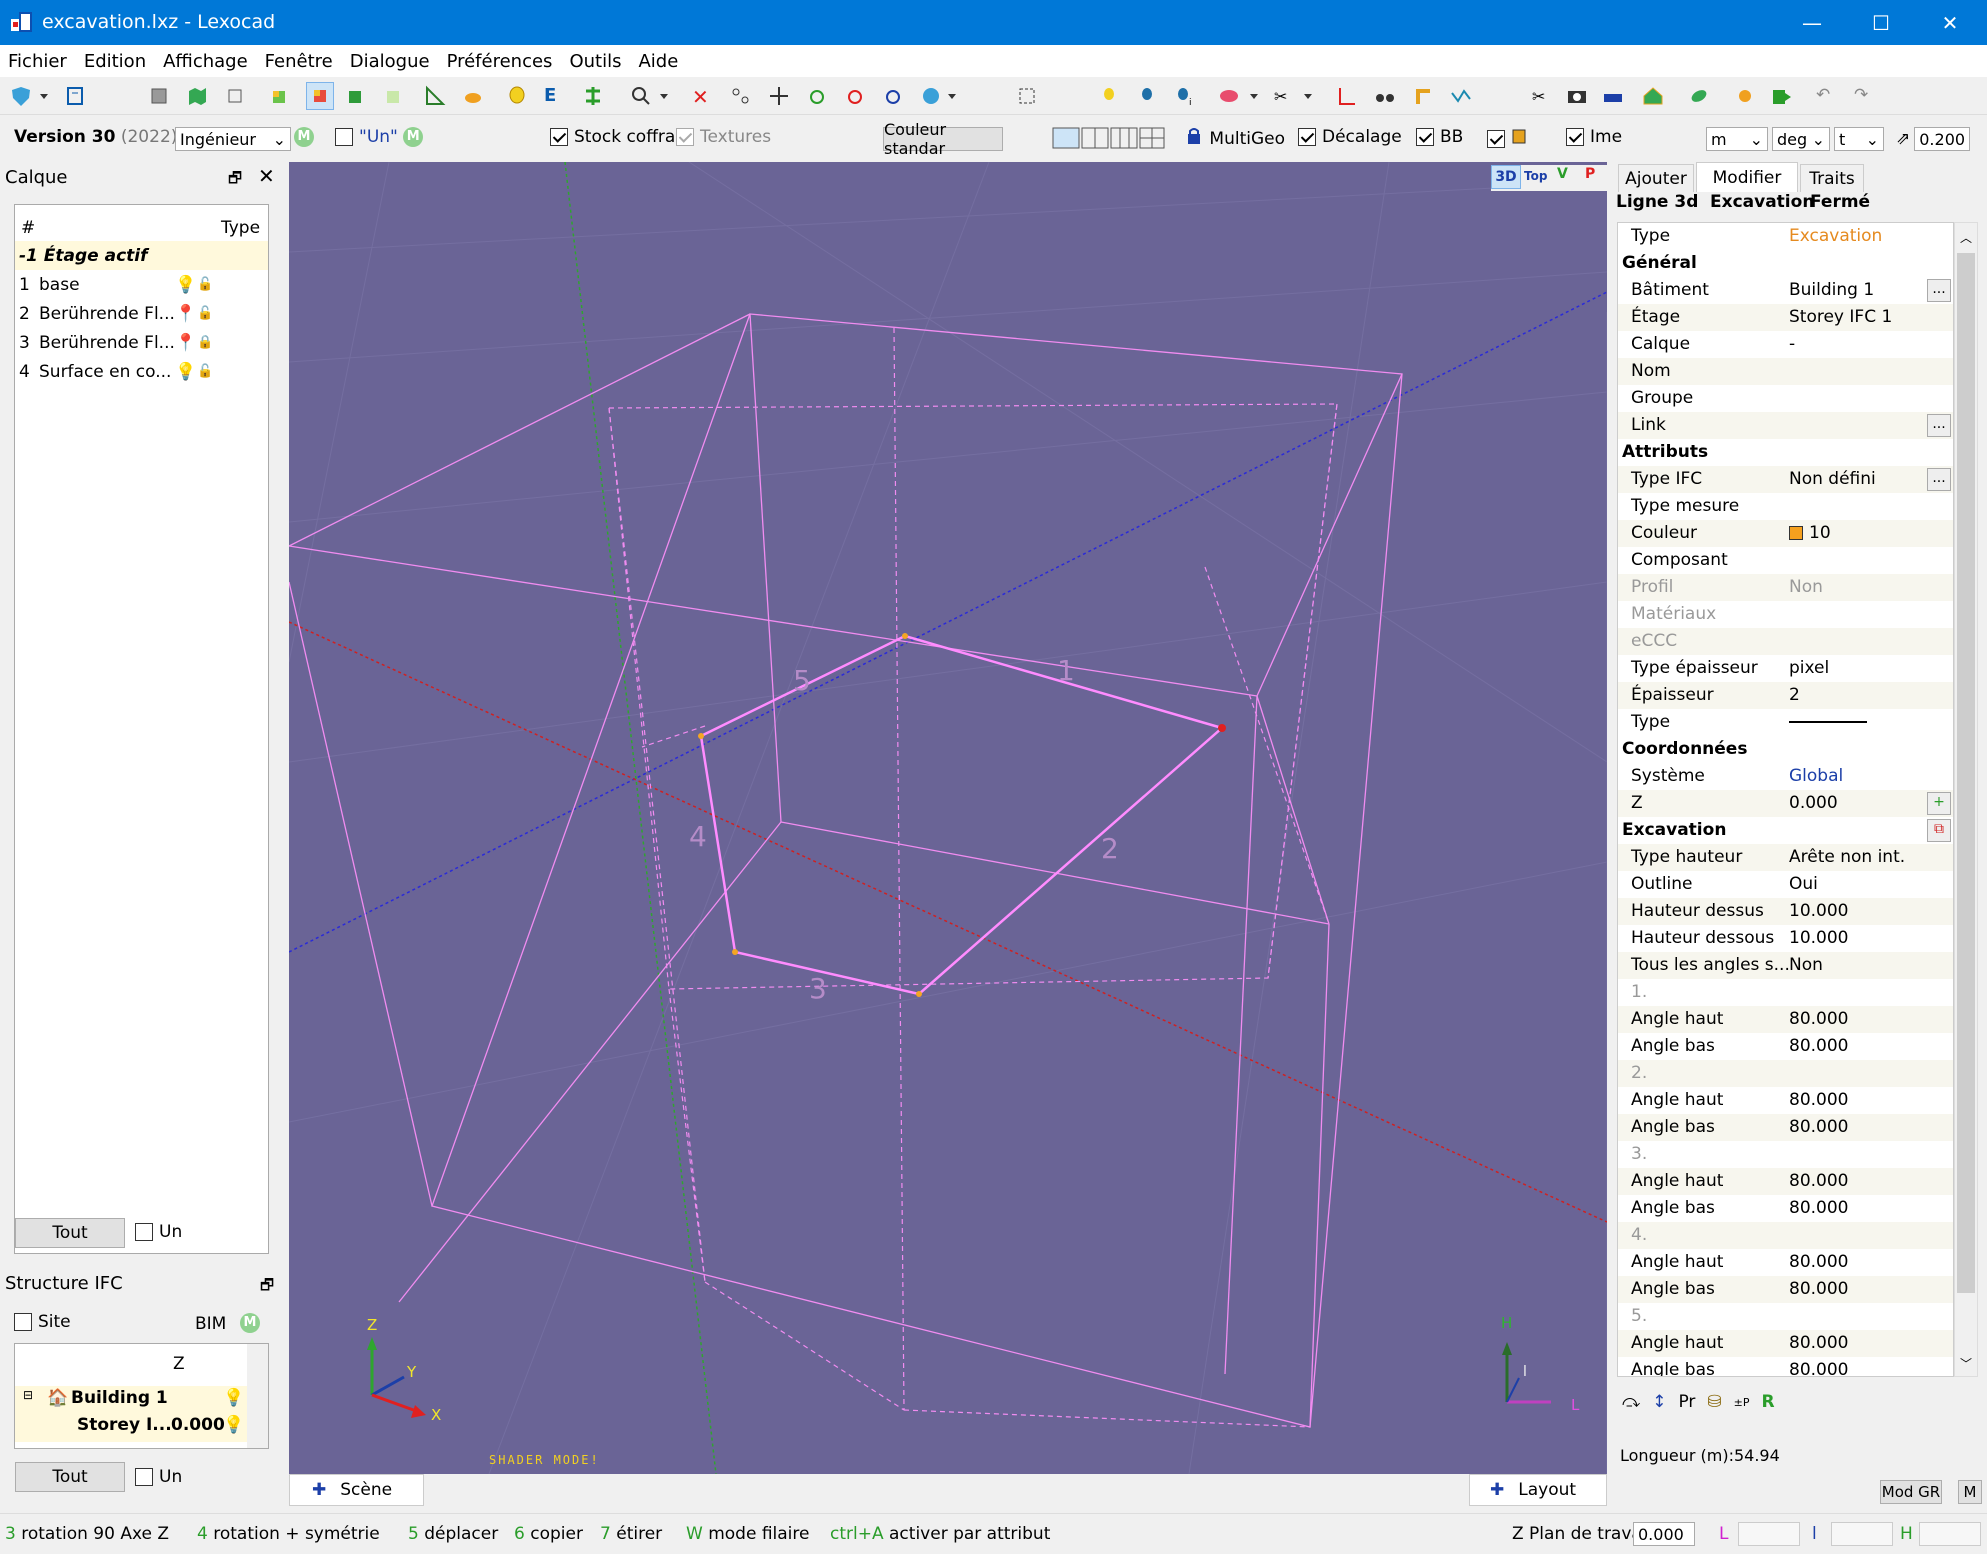 This screenshot has width=1987, height=1554. I want to click on menu-fichier: Fichier, so click(37, 61).